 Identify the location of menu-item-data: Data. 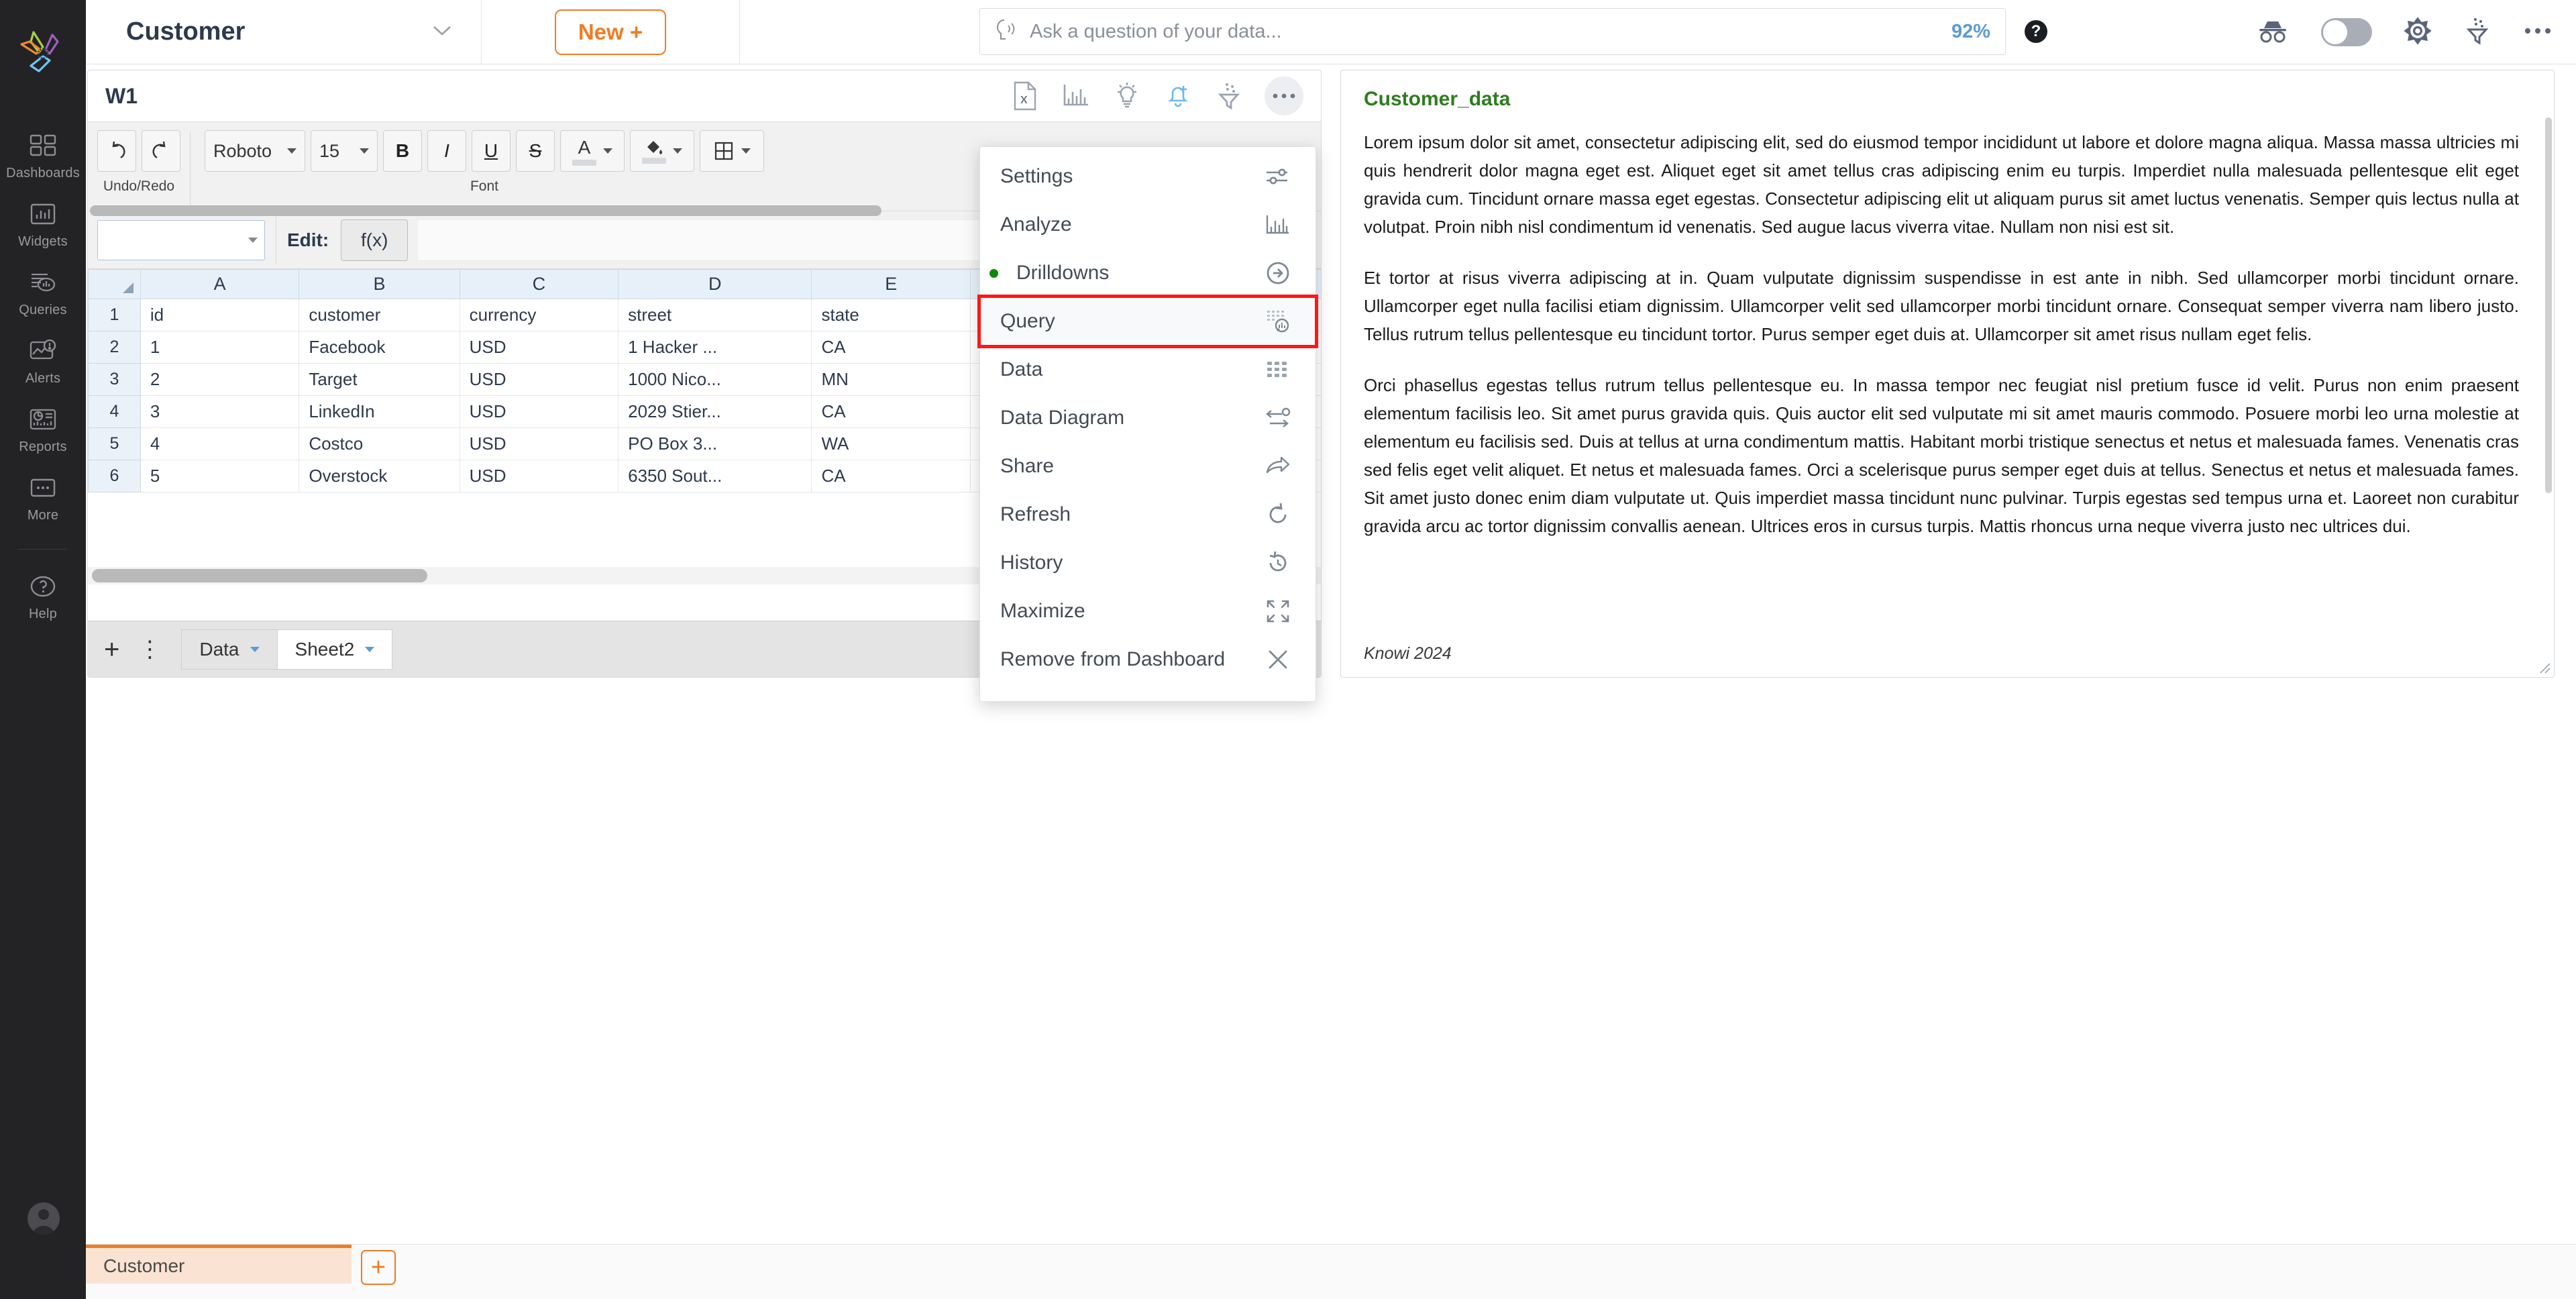
(1148, 370).